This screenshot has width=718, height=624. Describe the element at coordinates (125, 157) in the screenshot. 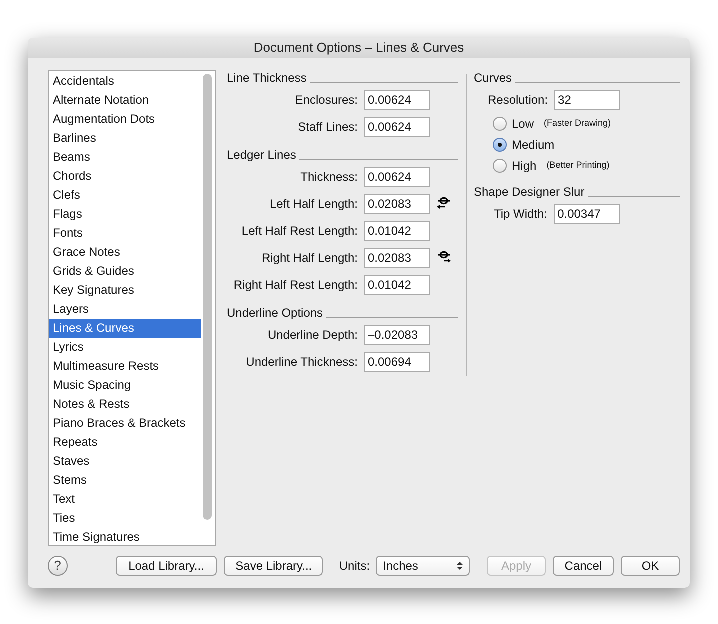

I see `sidebar-item: Beams` at that location.